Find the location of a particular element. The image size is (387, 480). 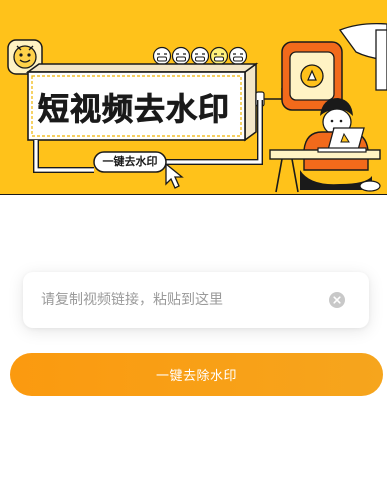

emoji-faces-icon is located at coordinates (200, 56).